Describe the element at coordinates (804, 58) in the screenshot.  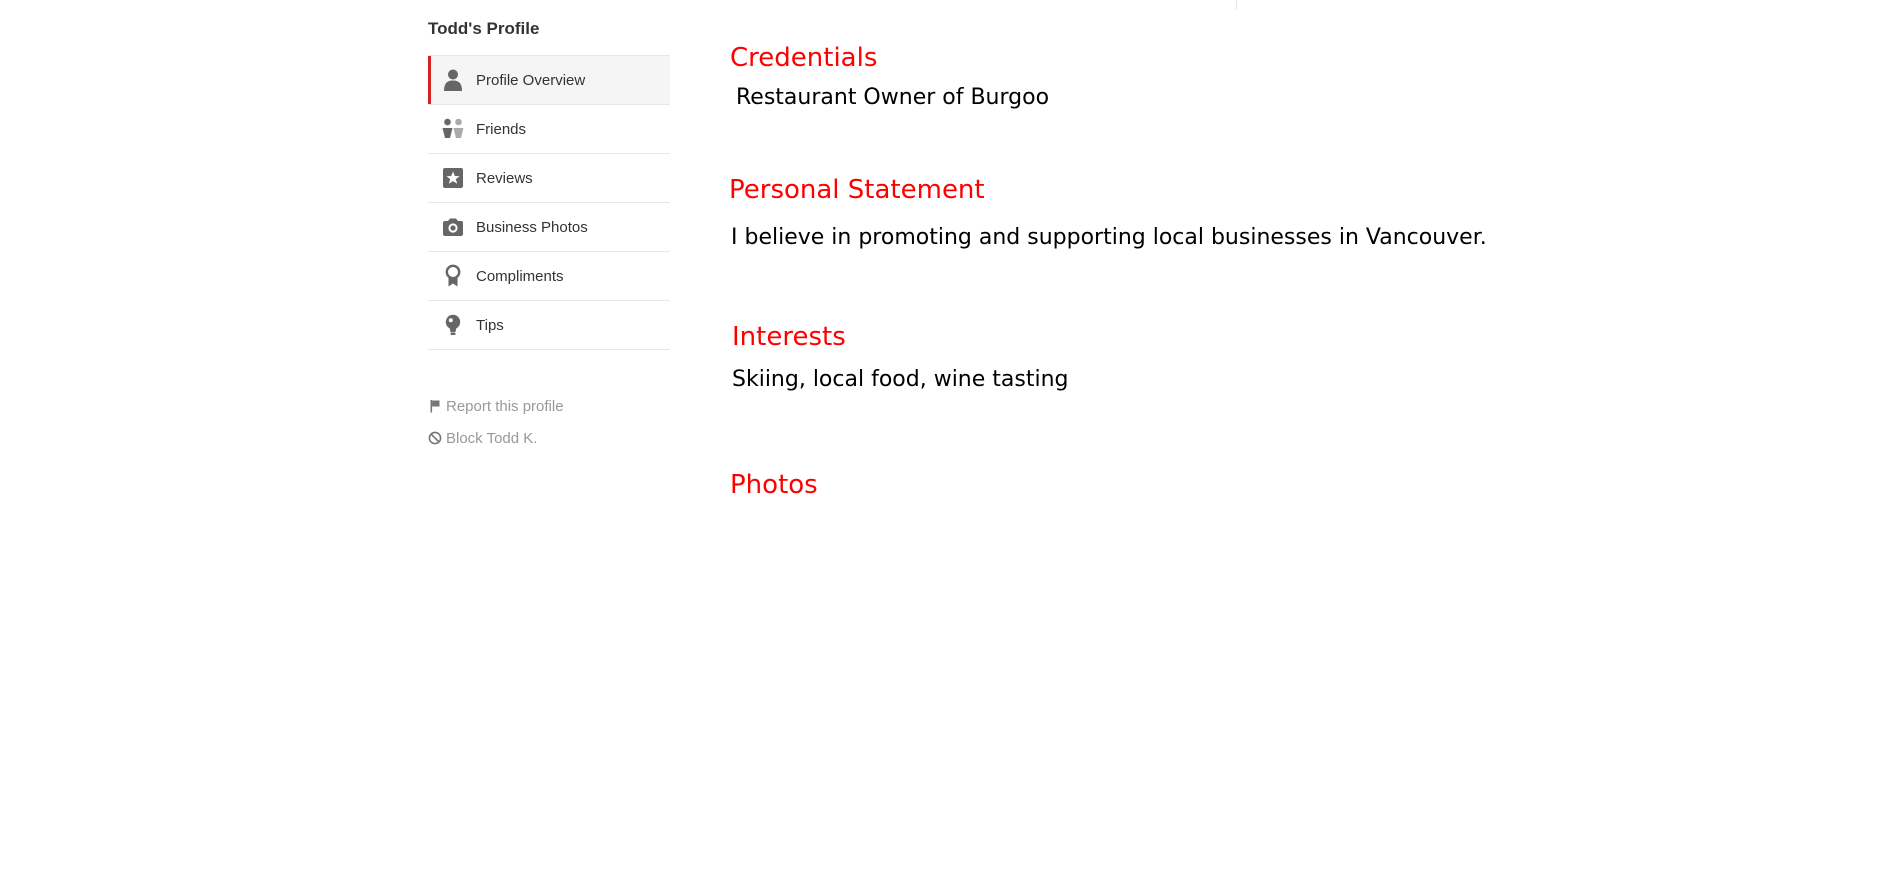
I see `credentials-heading: Credentials` at that location.